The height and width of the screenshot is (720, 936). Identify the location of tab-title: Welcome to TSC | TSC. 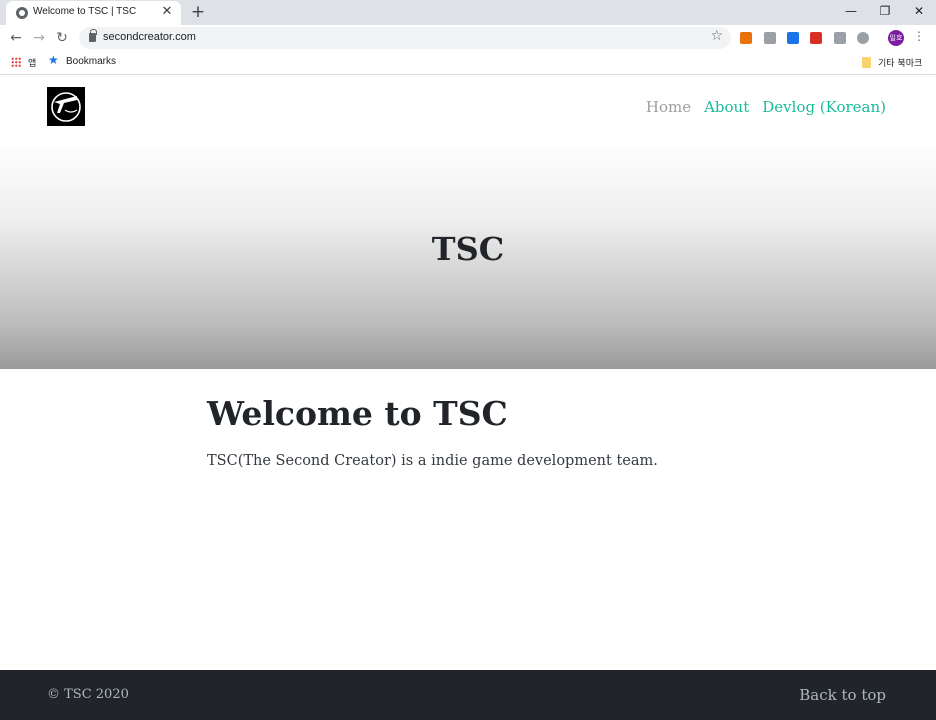
(85, 11).